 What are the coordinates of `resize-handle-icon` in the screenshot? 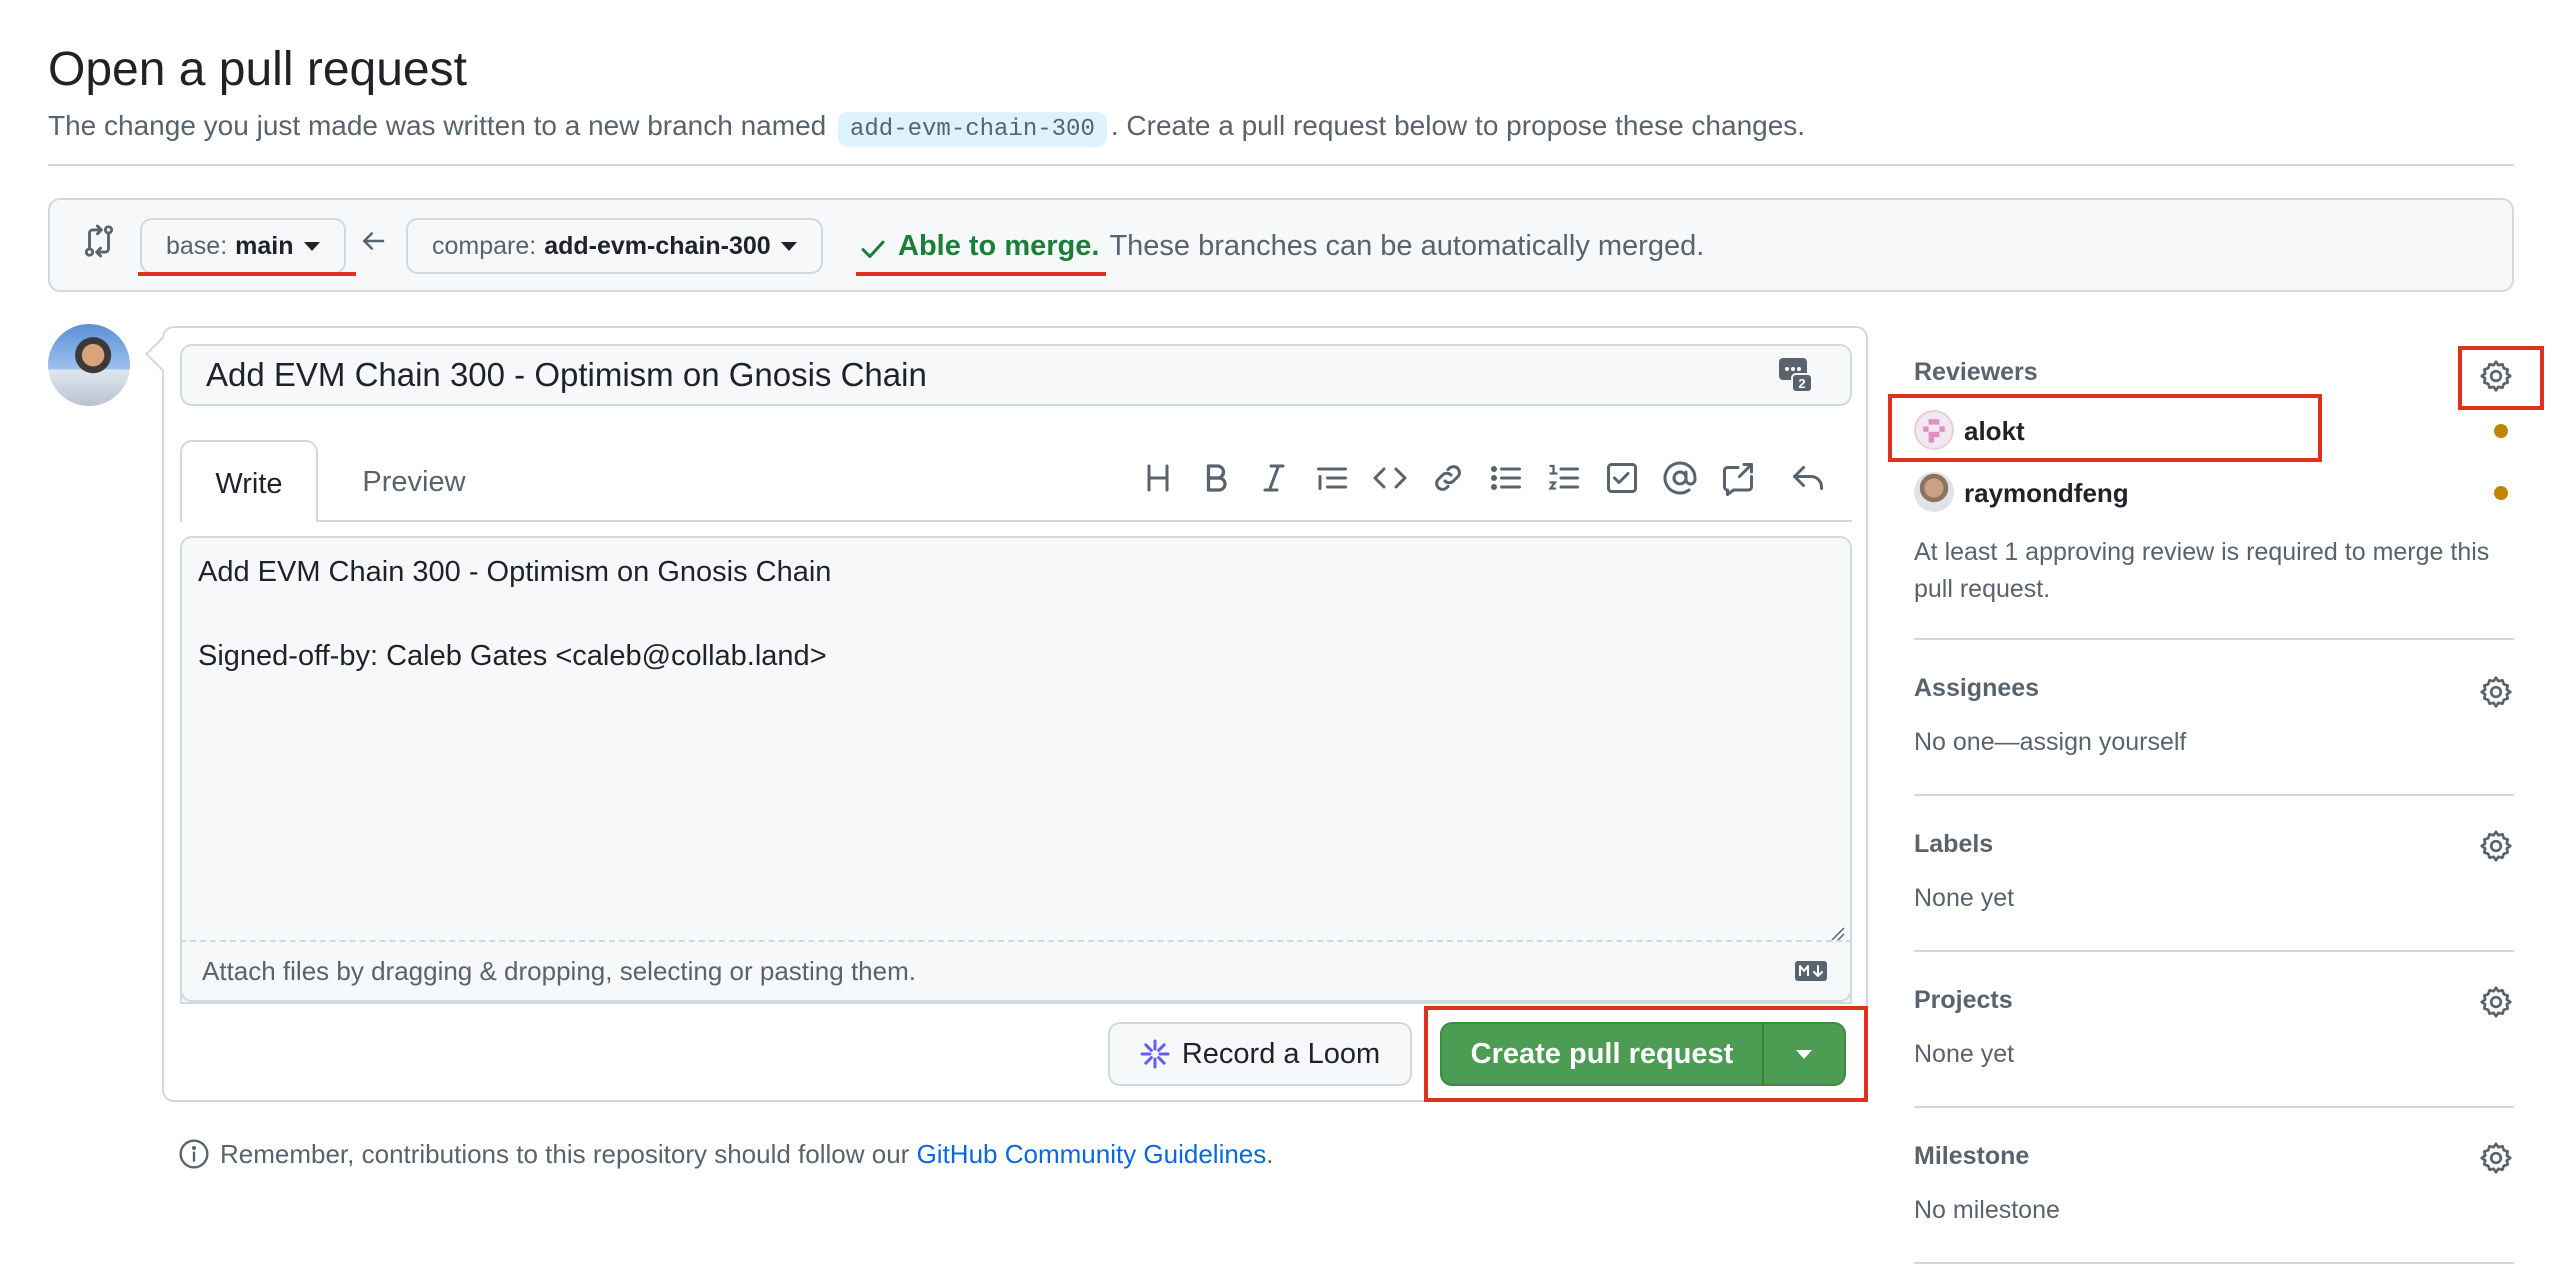 It's located at (1836, 932).